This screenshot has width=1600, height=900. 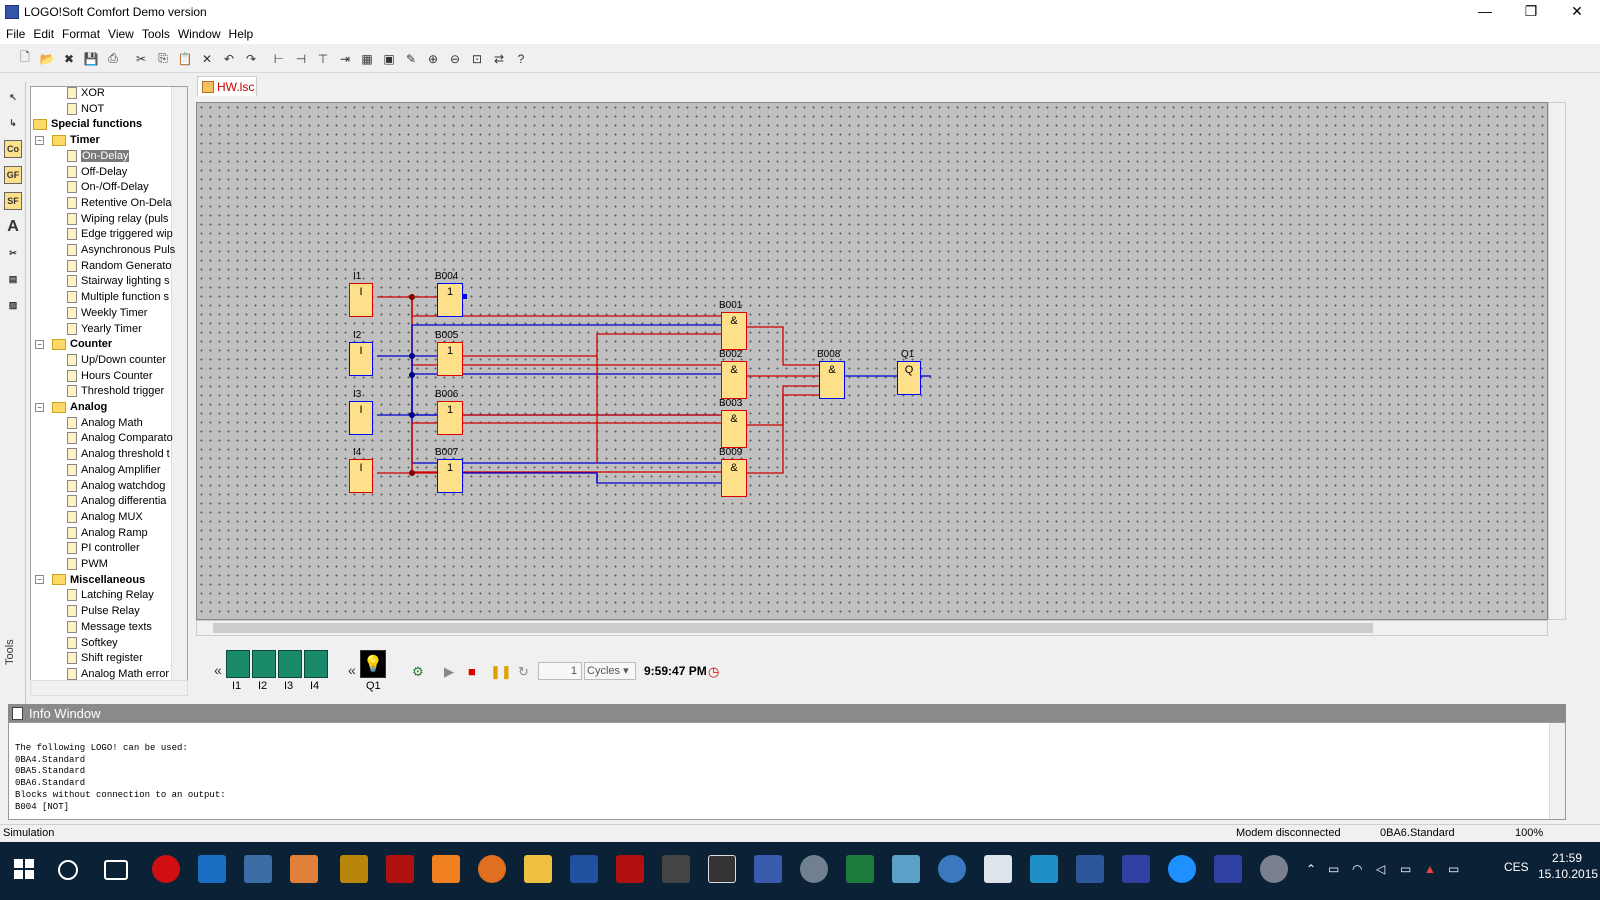 I want to click on tree-item: PWM, so click(x=87, y=564).